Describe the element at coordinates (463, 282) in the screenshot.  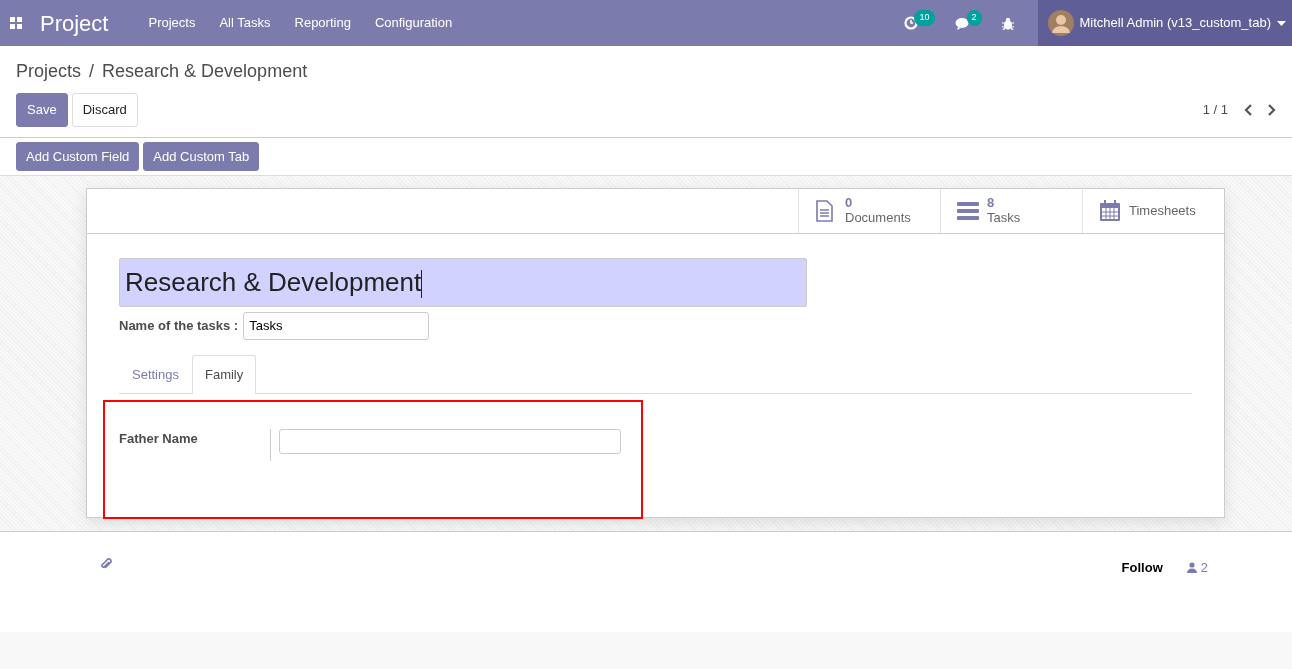
I see `title-field: Research & Development` at that location.